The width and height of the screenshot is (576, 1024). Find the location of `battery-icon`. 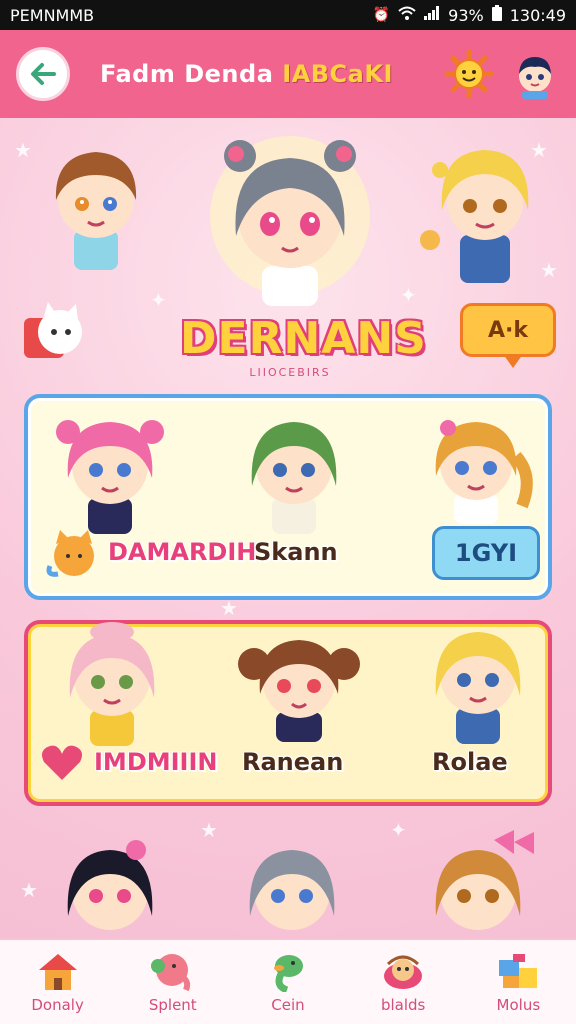

battery-icon is located at coordinates (496, 15).